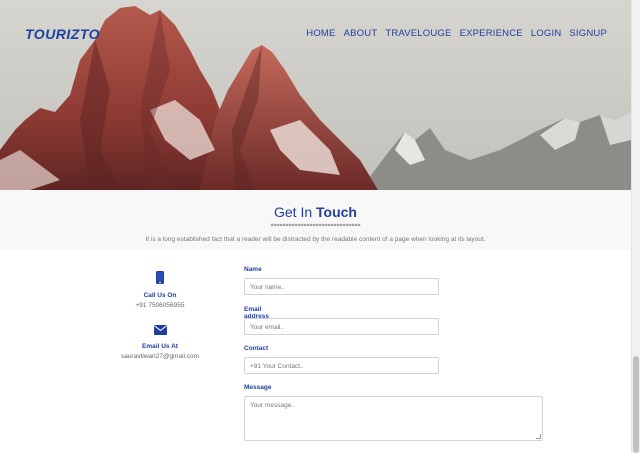 The image size is (640, 453). I want to click on message-placeholder: Your message.., so click(272, 405).